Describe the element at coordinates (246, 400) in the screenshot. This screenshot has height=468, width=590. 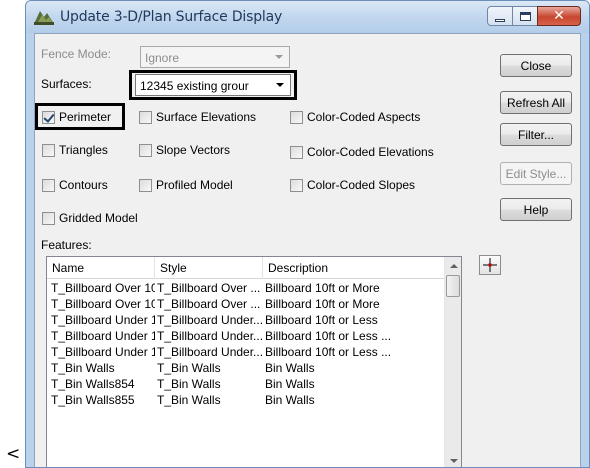
I see `table-row: T_Bin Walls855 T_Bin Walls Bin Walls` at that location.